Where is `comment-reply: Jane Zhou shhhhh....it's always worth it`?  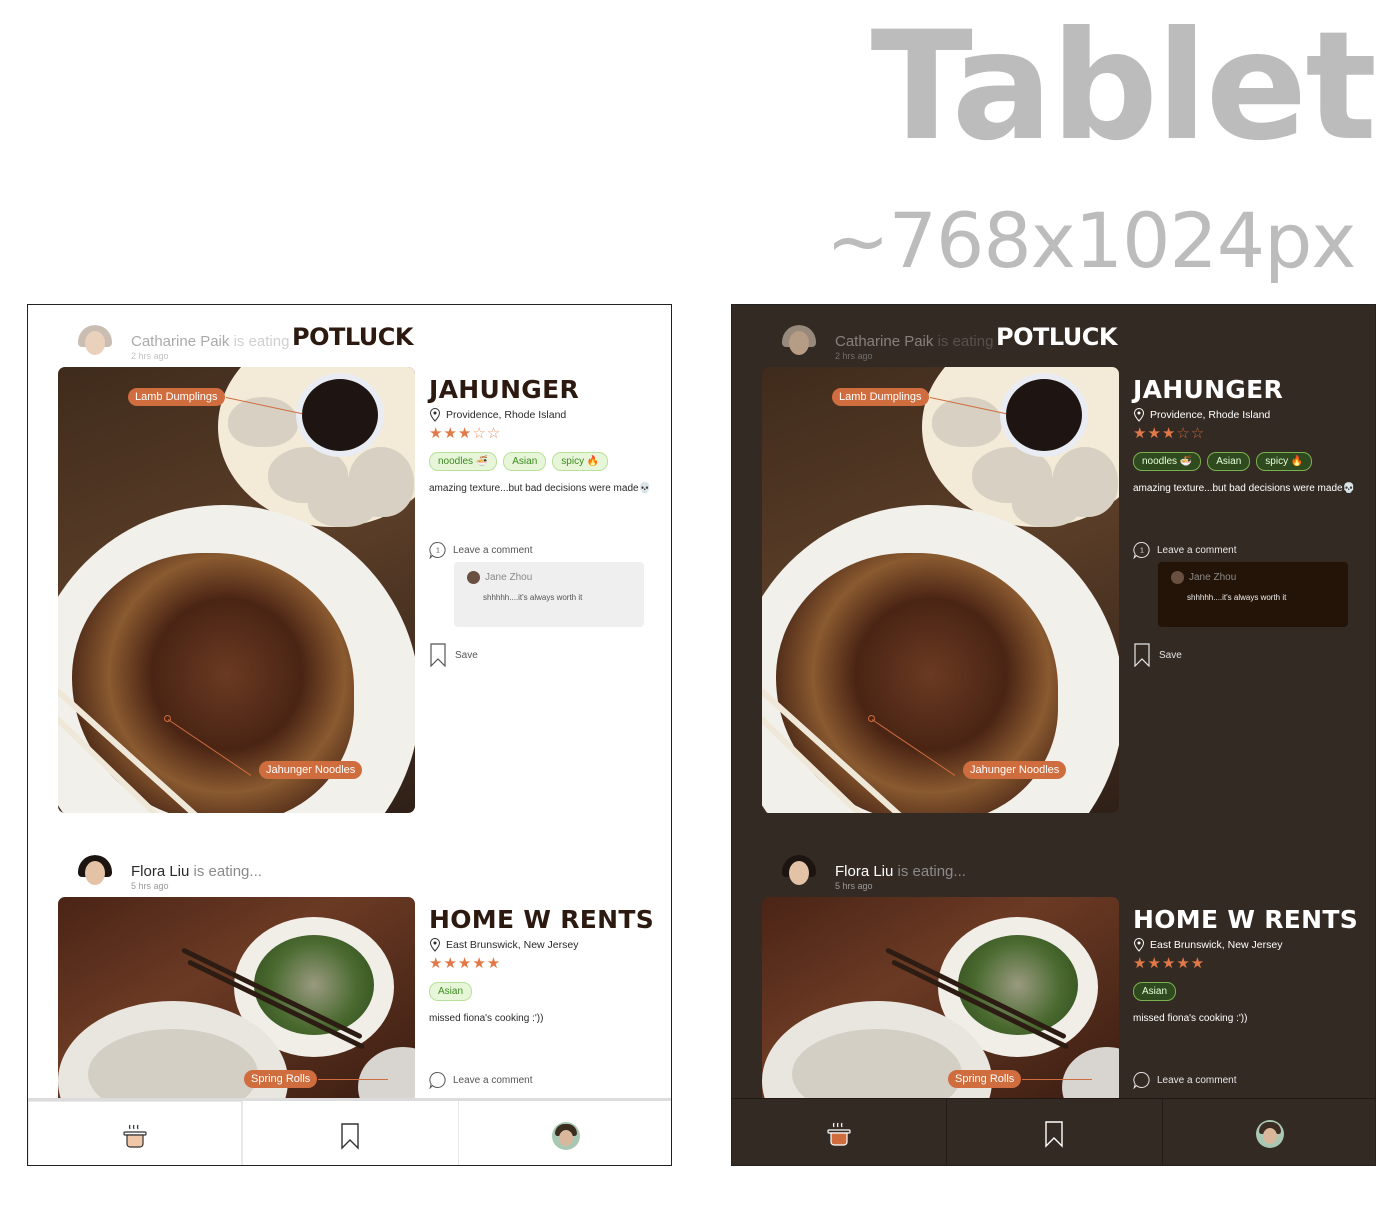 comment-reply: Jane Zhou shhhhh....it's always worth it is located at coordinates (549, 594).